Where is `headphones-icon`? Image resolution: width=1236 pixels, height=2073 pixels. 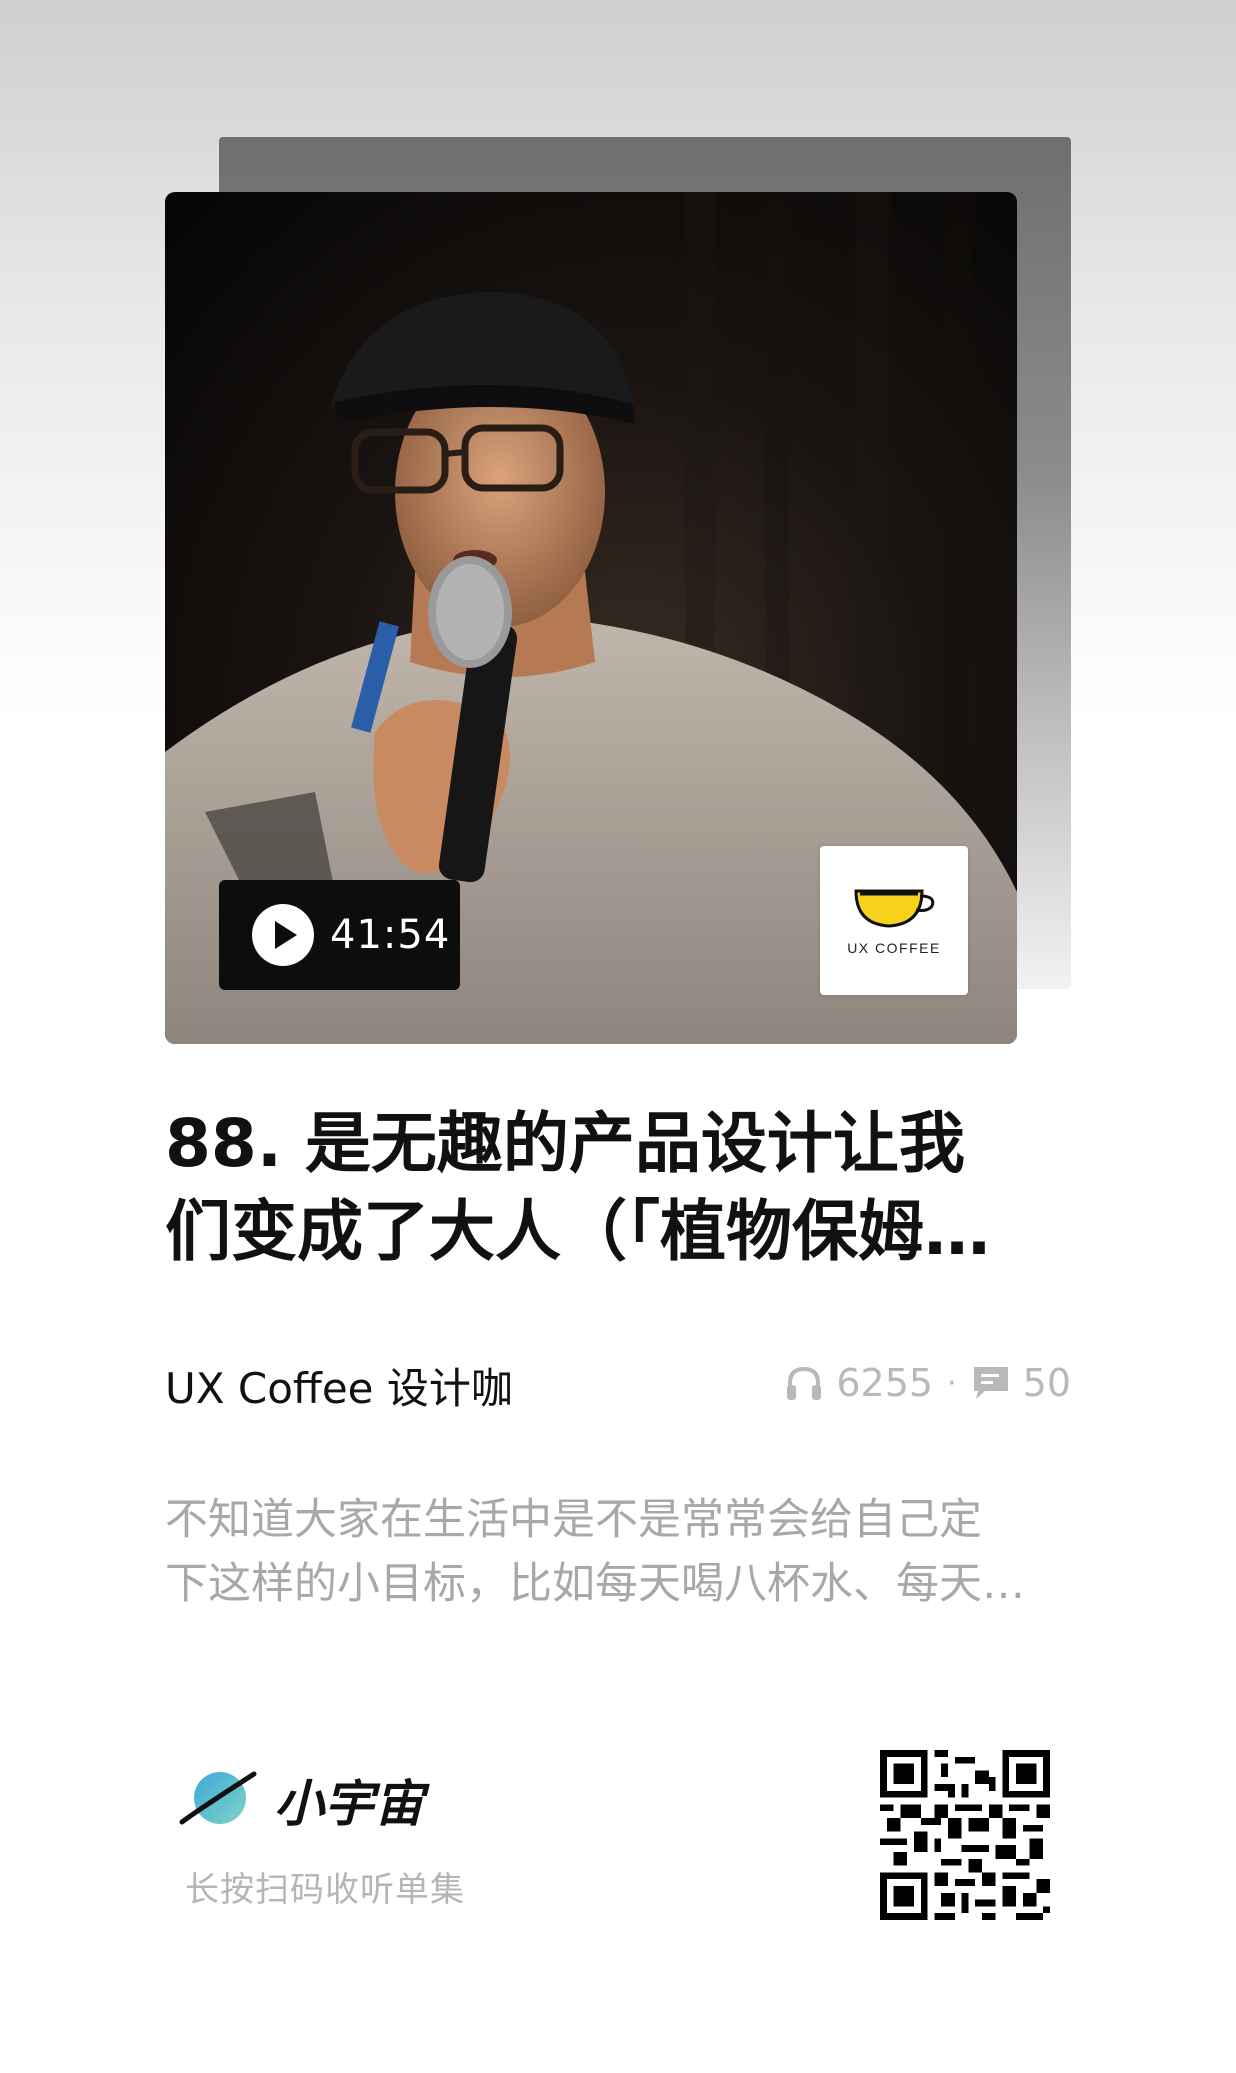 headphones-icon is located at coordinates (804, 1383).